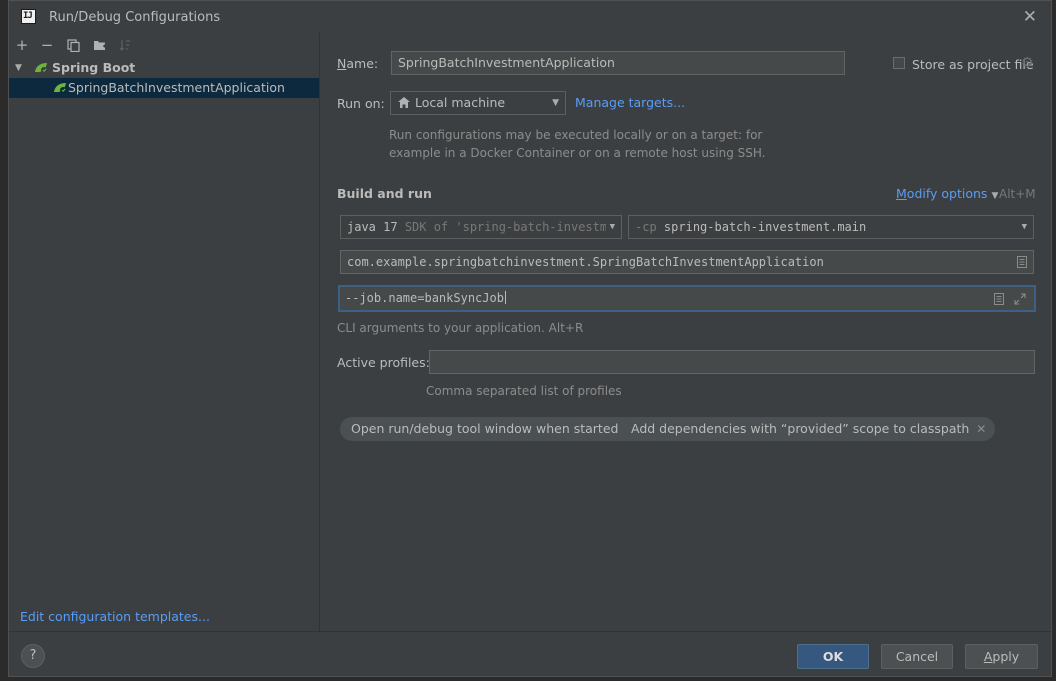 This screenshot has height=681, width=1056. Describe the element at coordinates (530, 17) in the screenshot. I see `title-bar: IJ Run/Debug Configurations ✕` at that location.